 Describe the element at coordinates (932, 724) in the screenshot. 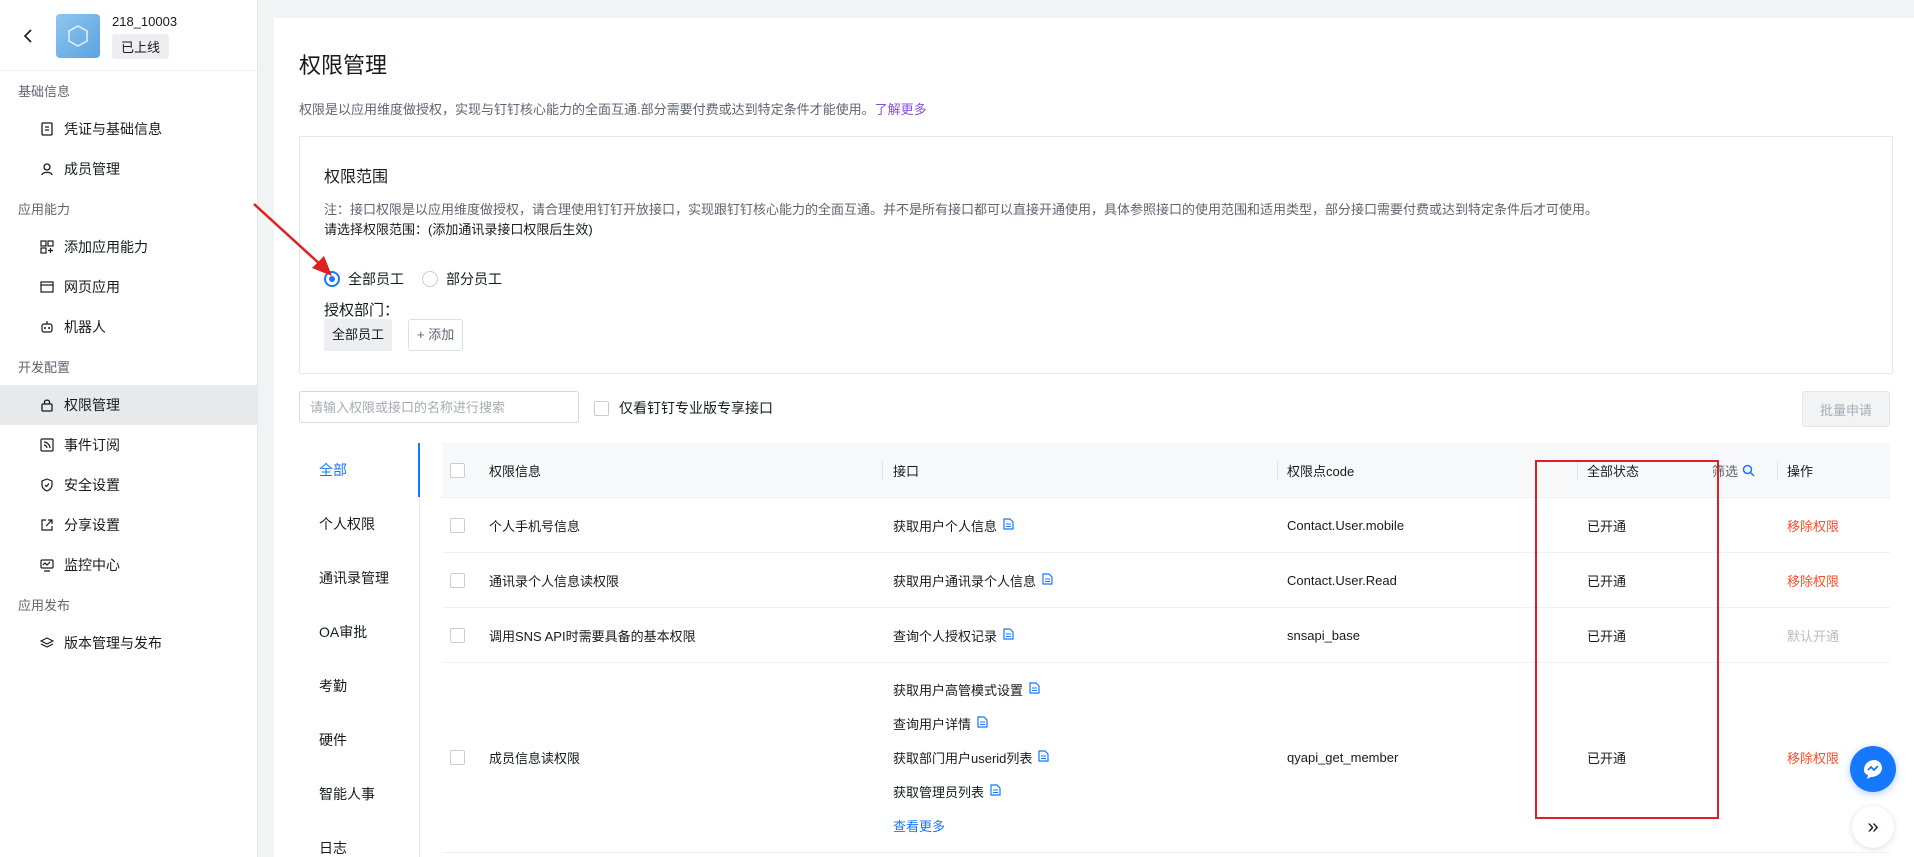

I see `api-name: 查询用户详情` at that location.